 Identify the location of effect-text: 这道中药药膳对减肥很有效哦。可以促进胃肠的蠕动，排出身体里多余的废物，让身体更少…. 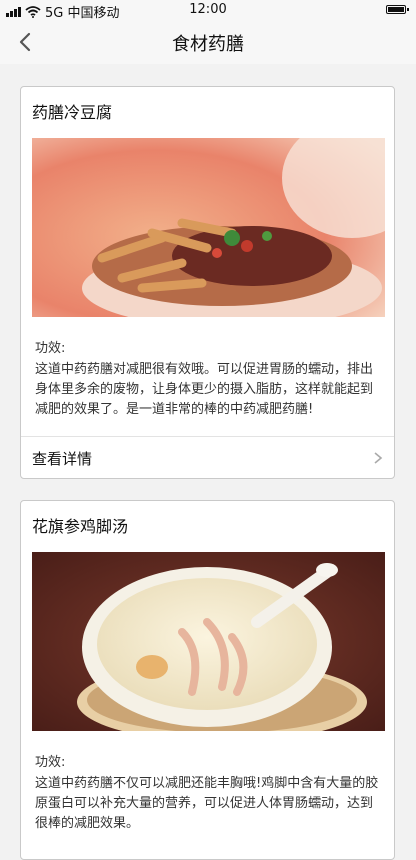
(204, 389).